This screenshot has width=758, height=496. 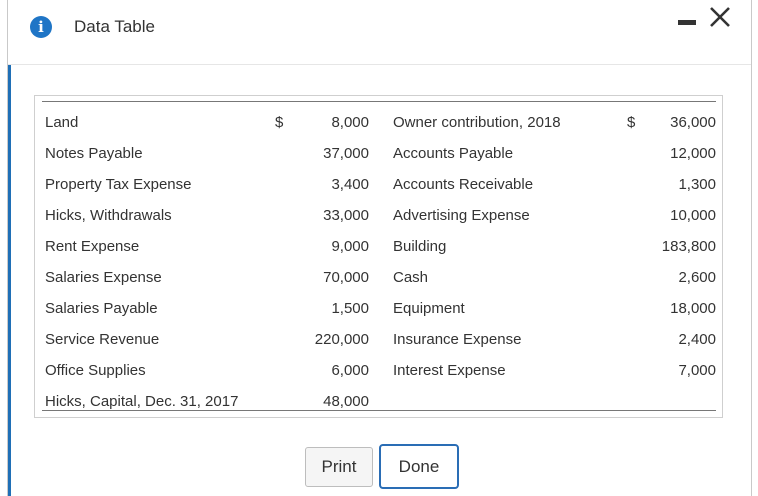 I want to click on left-value: 33,000, so click(x=346, y=215).